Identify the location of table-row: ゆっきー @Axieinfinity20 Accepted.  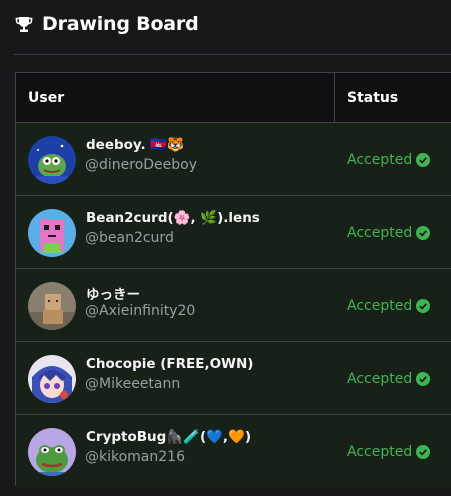
(233, 305).